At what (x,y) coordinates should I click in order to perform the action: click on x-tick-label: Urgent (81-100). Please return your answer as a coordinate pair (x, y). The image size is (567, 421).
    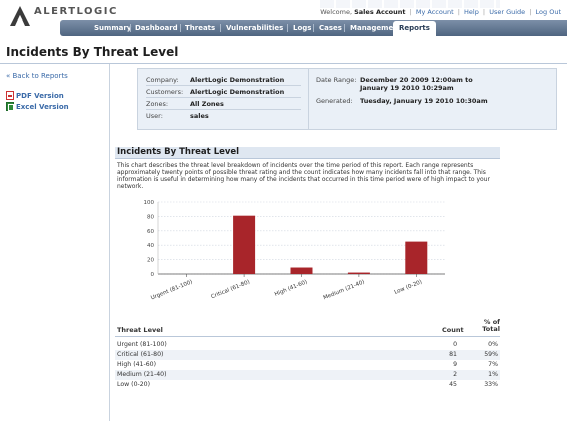
    Looking at the image, I should click on (171, 290).